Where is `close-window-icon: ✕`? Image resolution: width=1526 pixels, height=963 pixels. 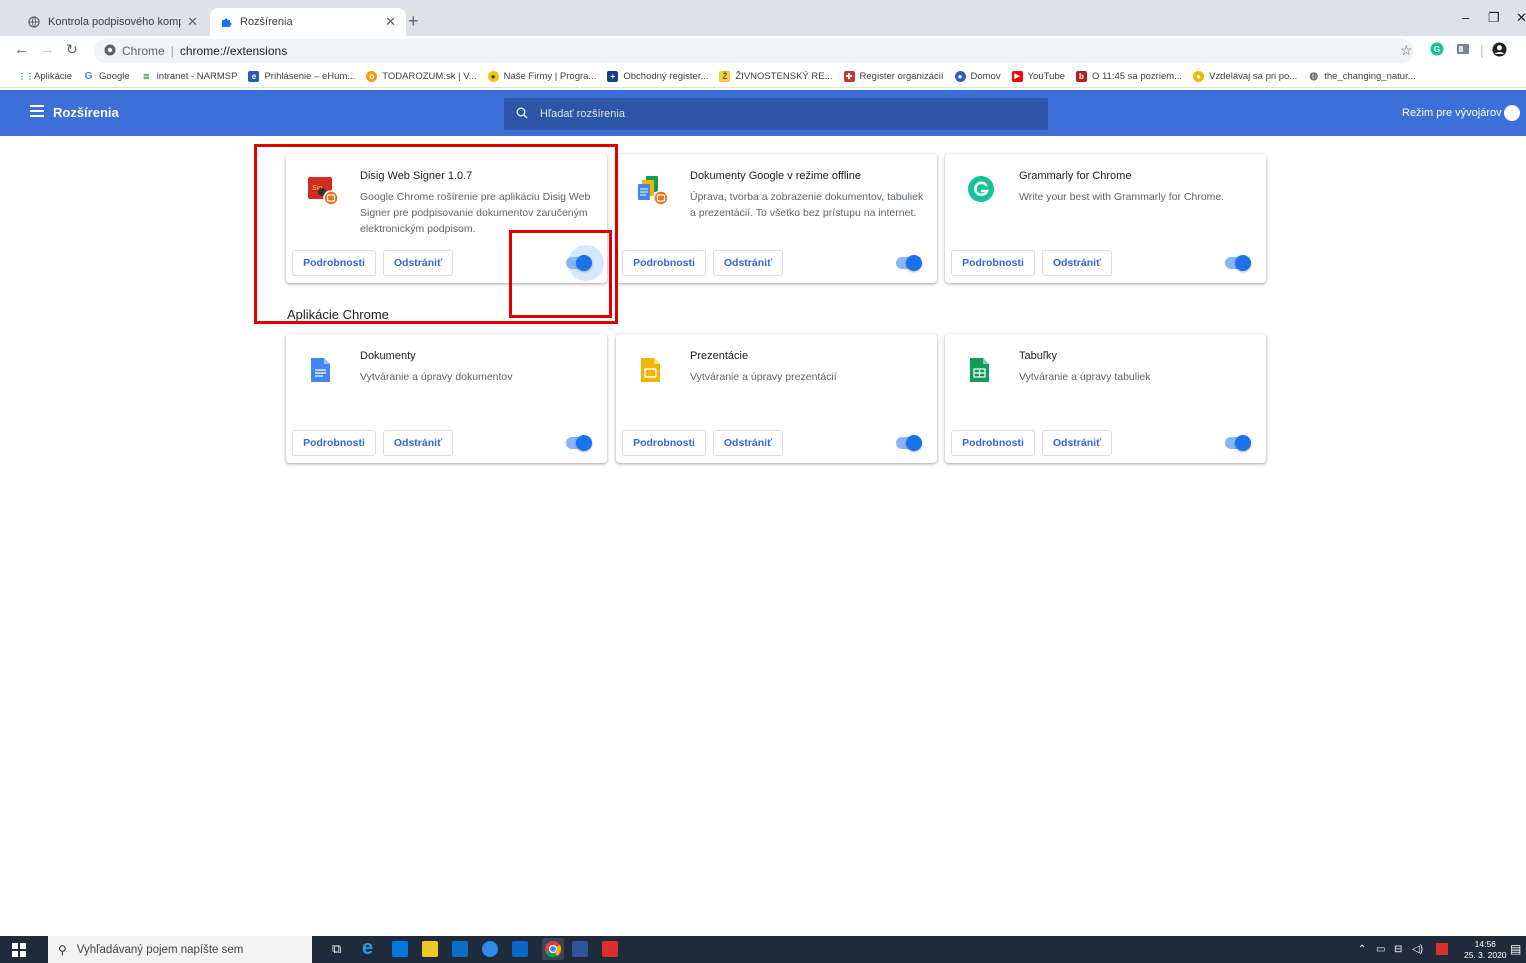
close-window-icon: ✕ is located at coordinates (1521, 18).